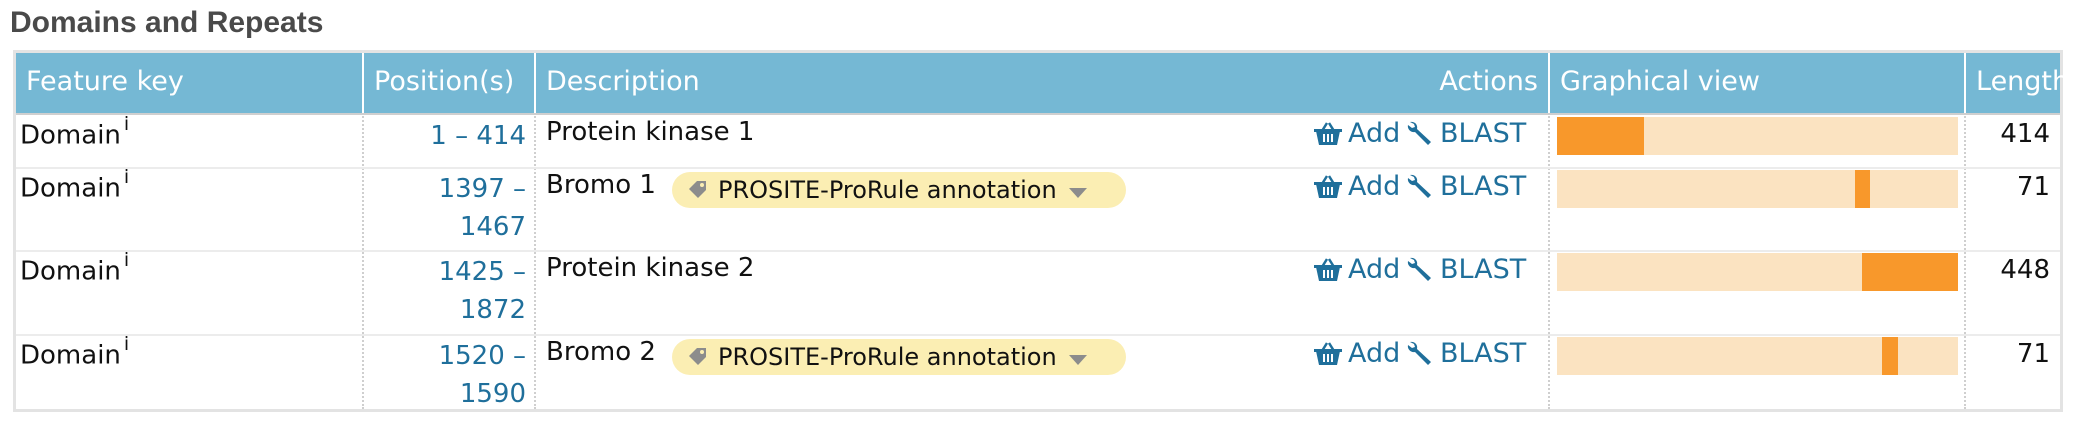  Describe the element at coordinates (1757, 83) in the screenshot. I see `header-graphical-view: Graphical view` at that location.